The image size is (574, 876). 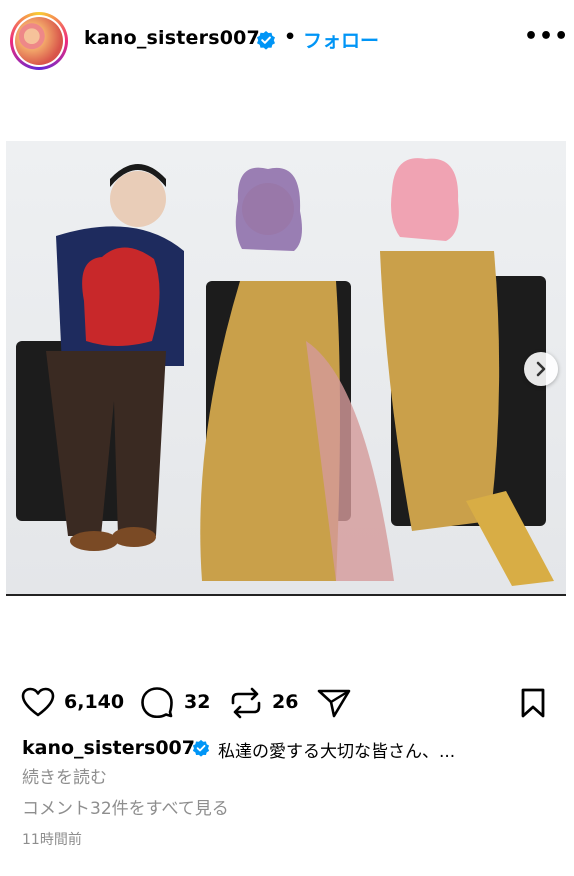 What do you see at coordinates (341, 39) in the screenshot?
I see `follow-button: フォロー` at bounding box center [341, 39].